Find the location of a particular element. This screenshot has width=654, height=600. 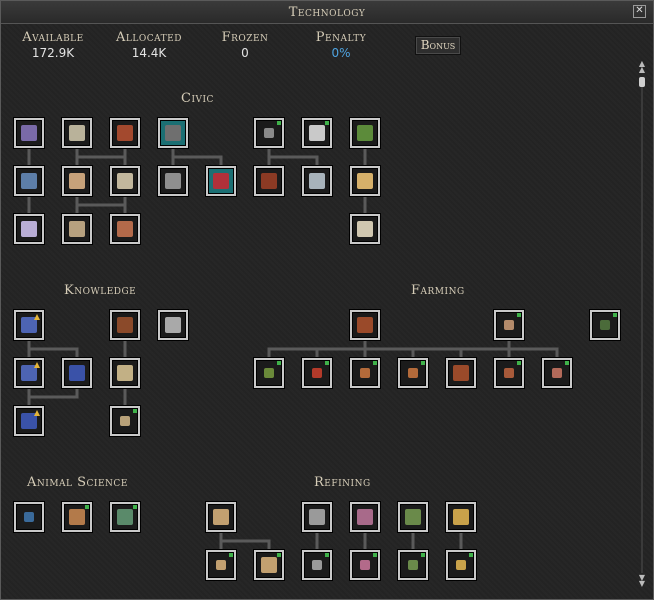

helmet-icon is located at coordinates (173, 133).